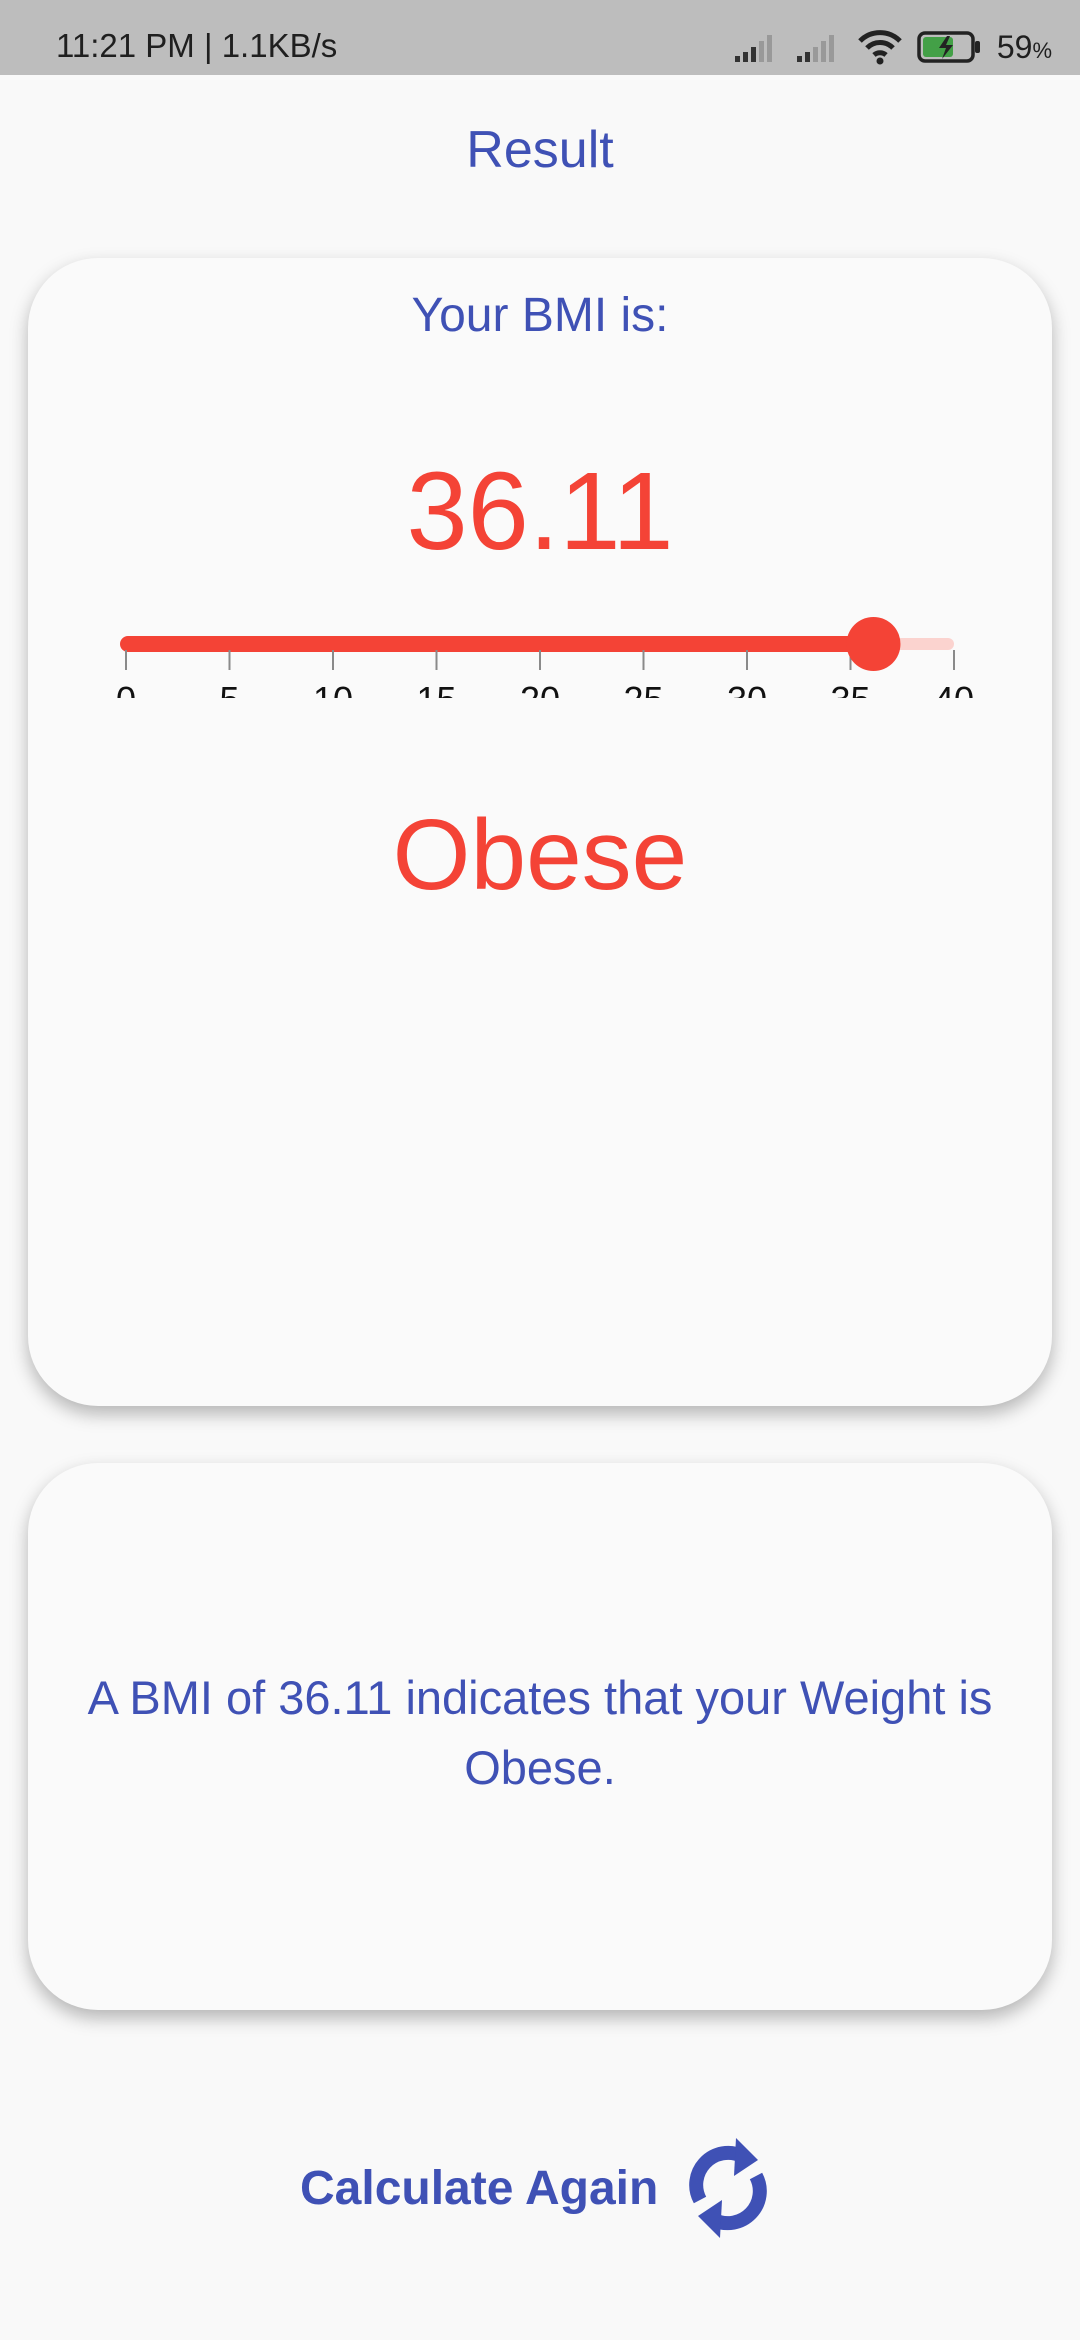 Image resolution: width=1080 pixels, height=2340 pixels. I want to click on calculate-again-label: Calculate Again, so click(479, 2188).